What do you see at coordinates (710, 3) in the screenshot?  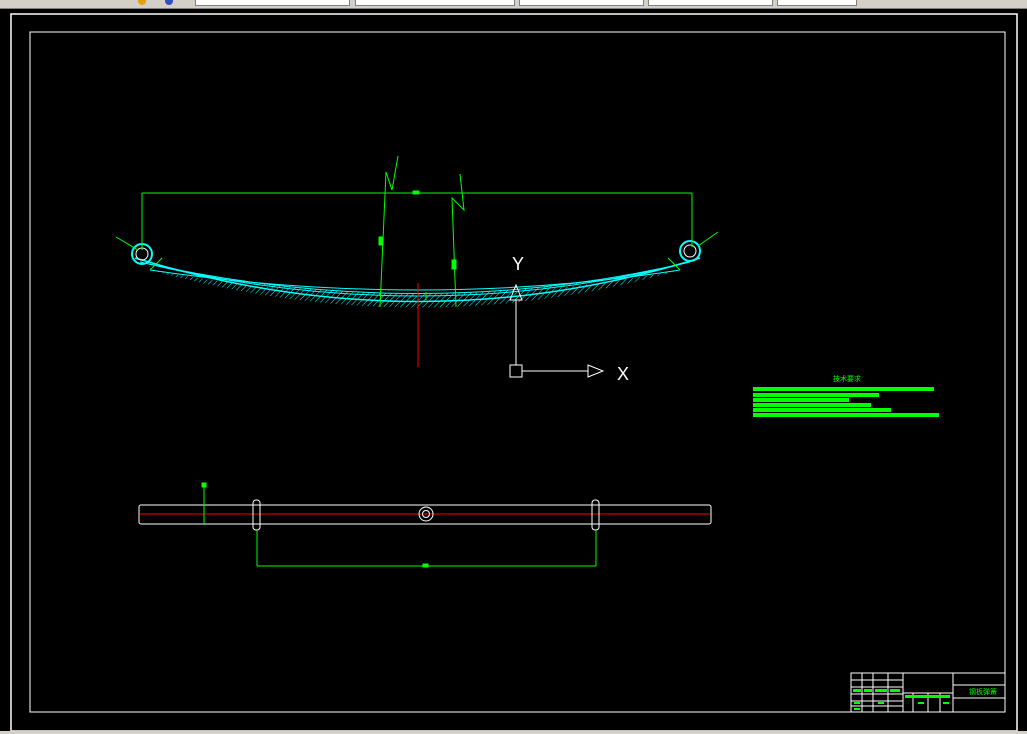 I see `lineweight-dropdown` at bounding box center [710, 3].